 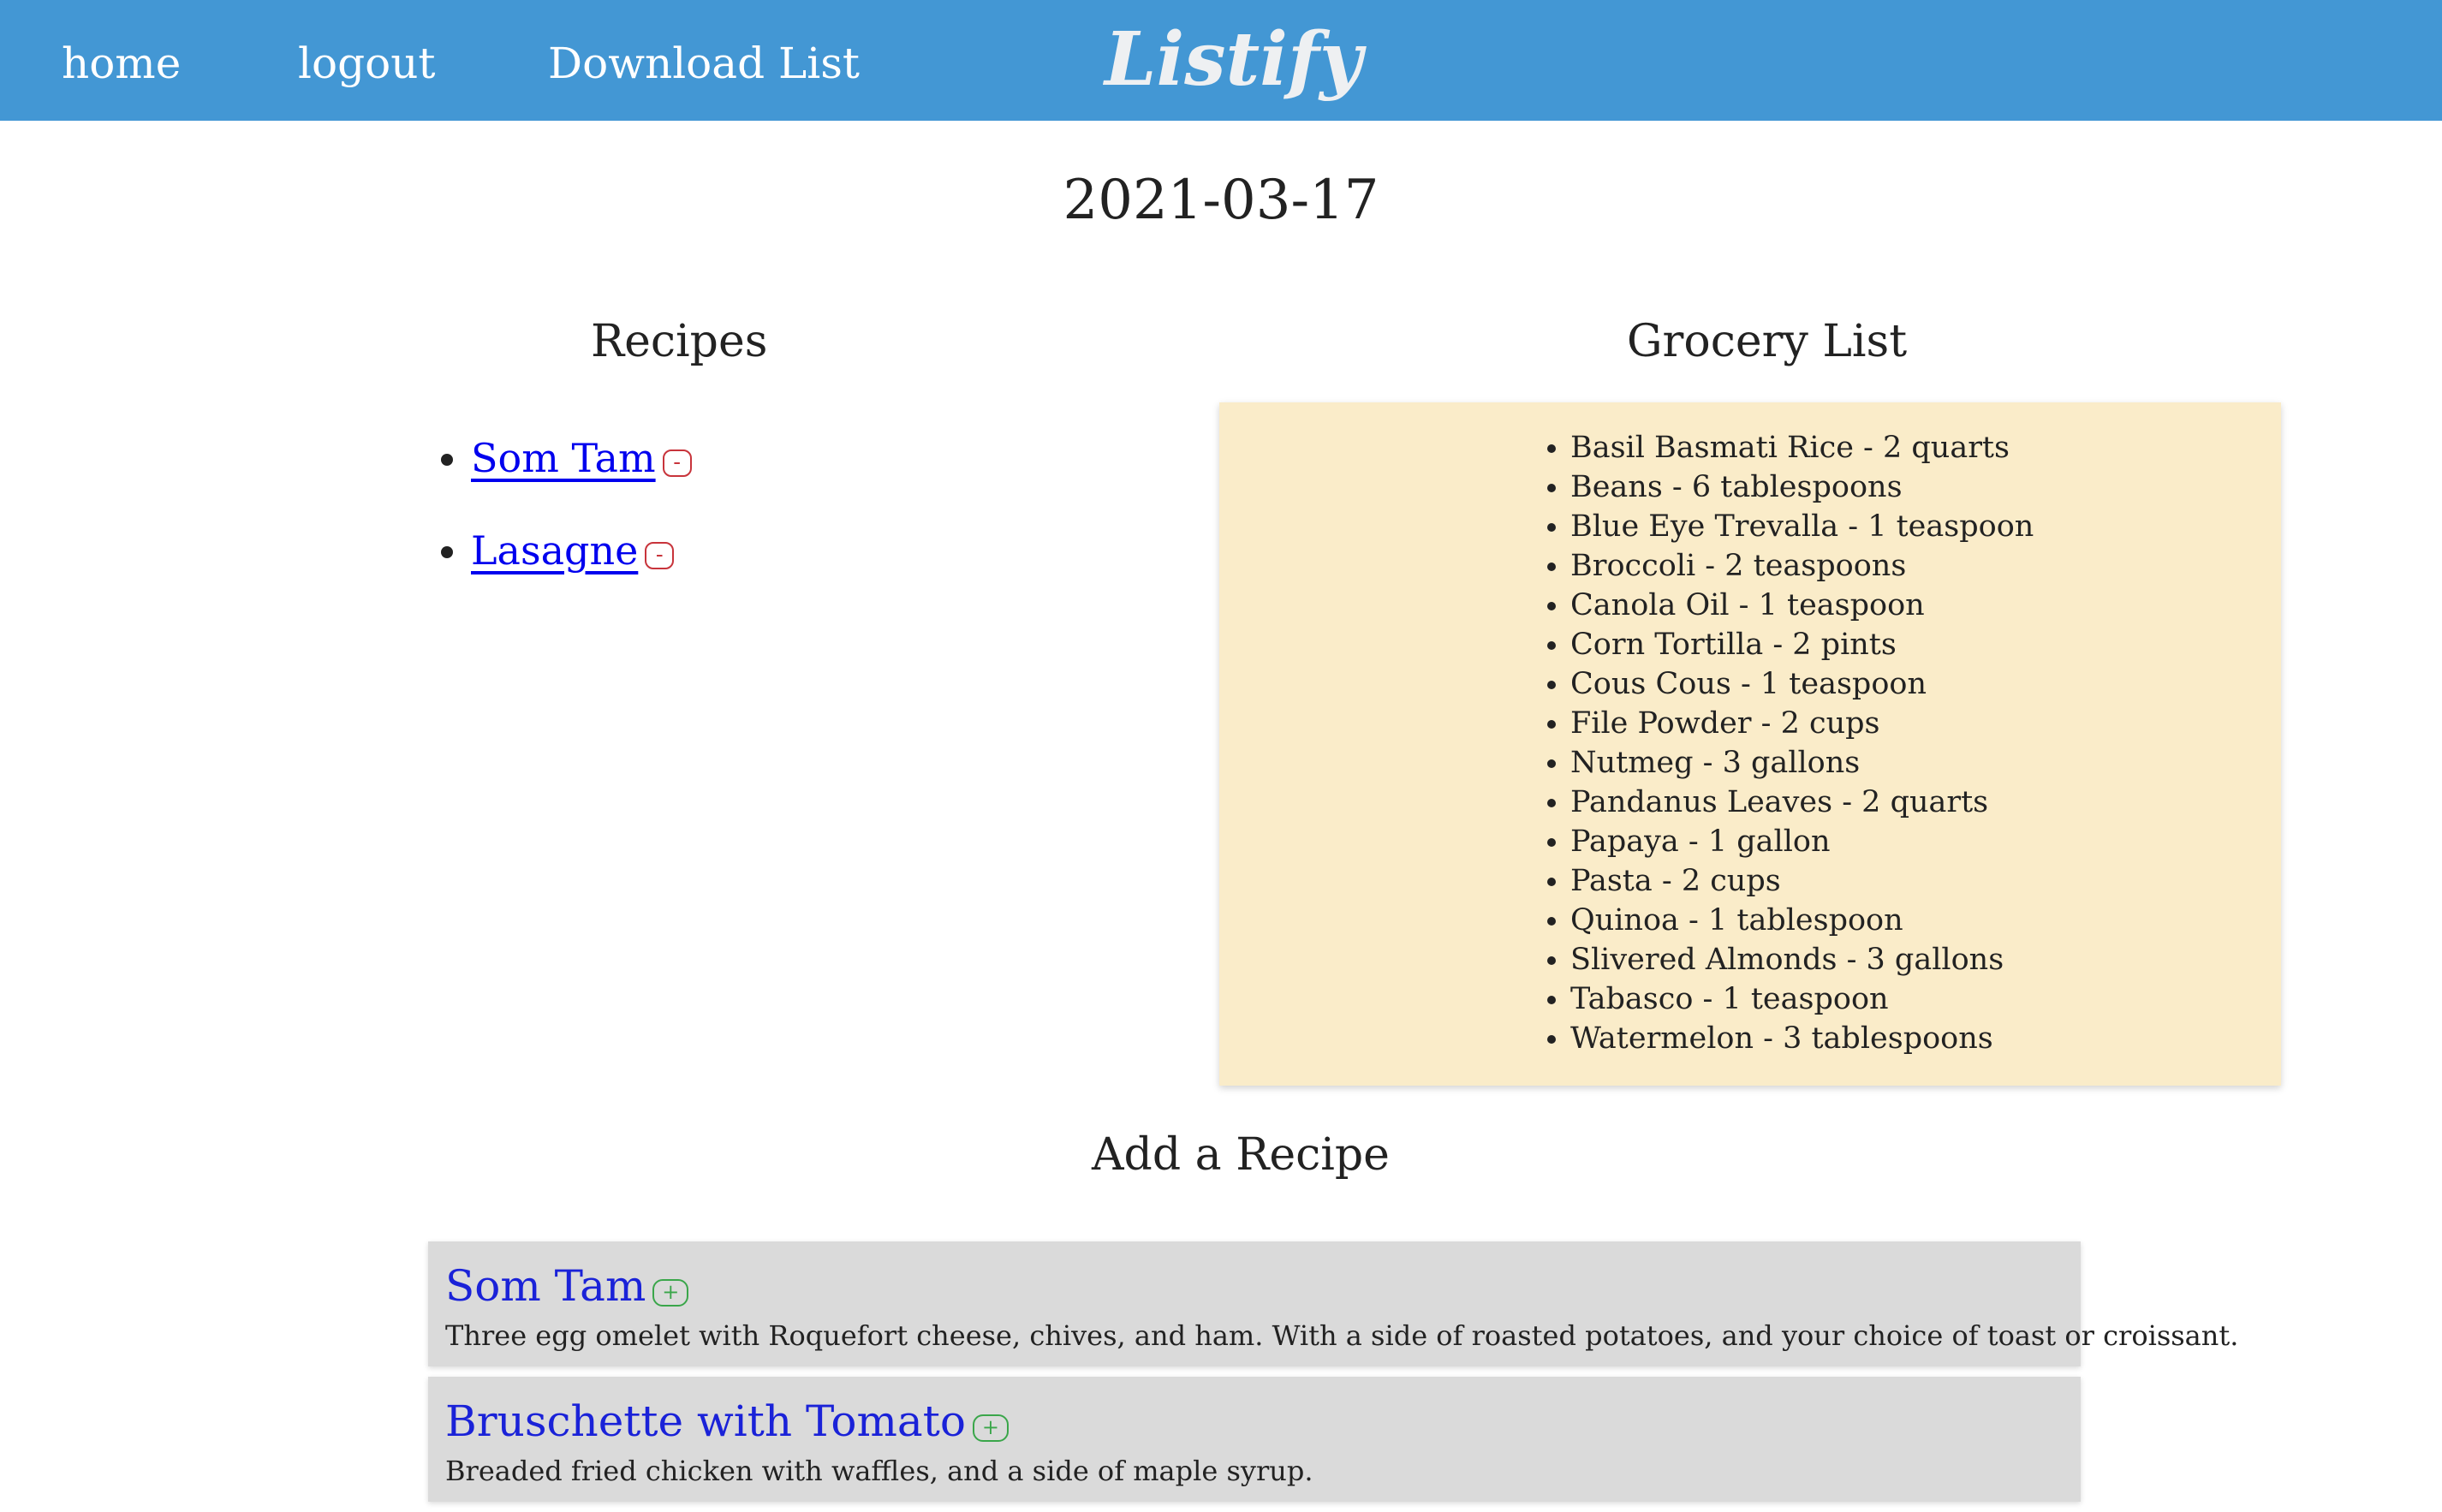 I want to click on grocery-item: Canola Oil - 1 teaspoon, so click(x=1802, y=605).